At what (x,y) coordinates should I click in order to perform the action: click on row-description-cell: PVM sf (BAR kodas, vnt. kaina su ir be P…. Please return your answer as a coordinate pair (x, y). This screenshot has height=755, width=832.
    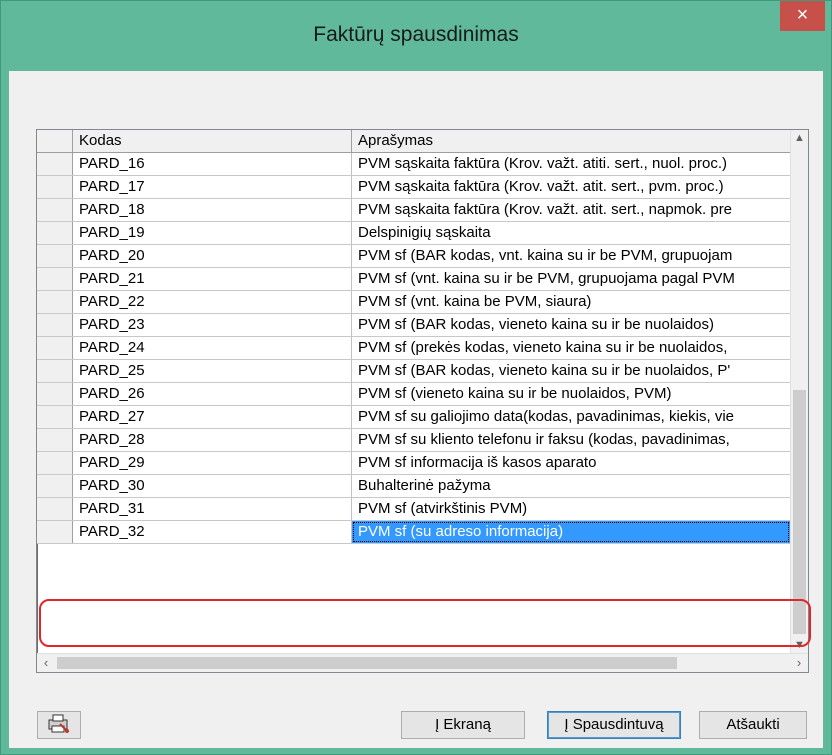
    Looking at the image, I should click on (571, 256).